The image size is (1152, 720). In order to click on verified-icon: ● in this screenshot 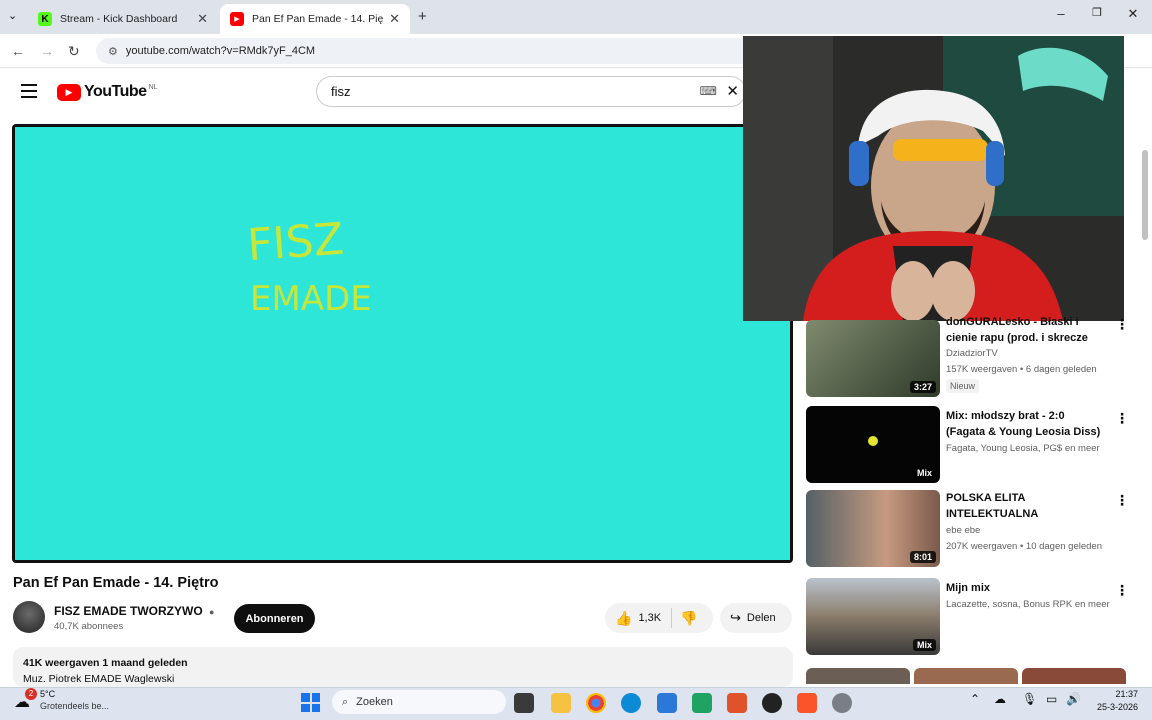, I will do `click(212, 612)`.